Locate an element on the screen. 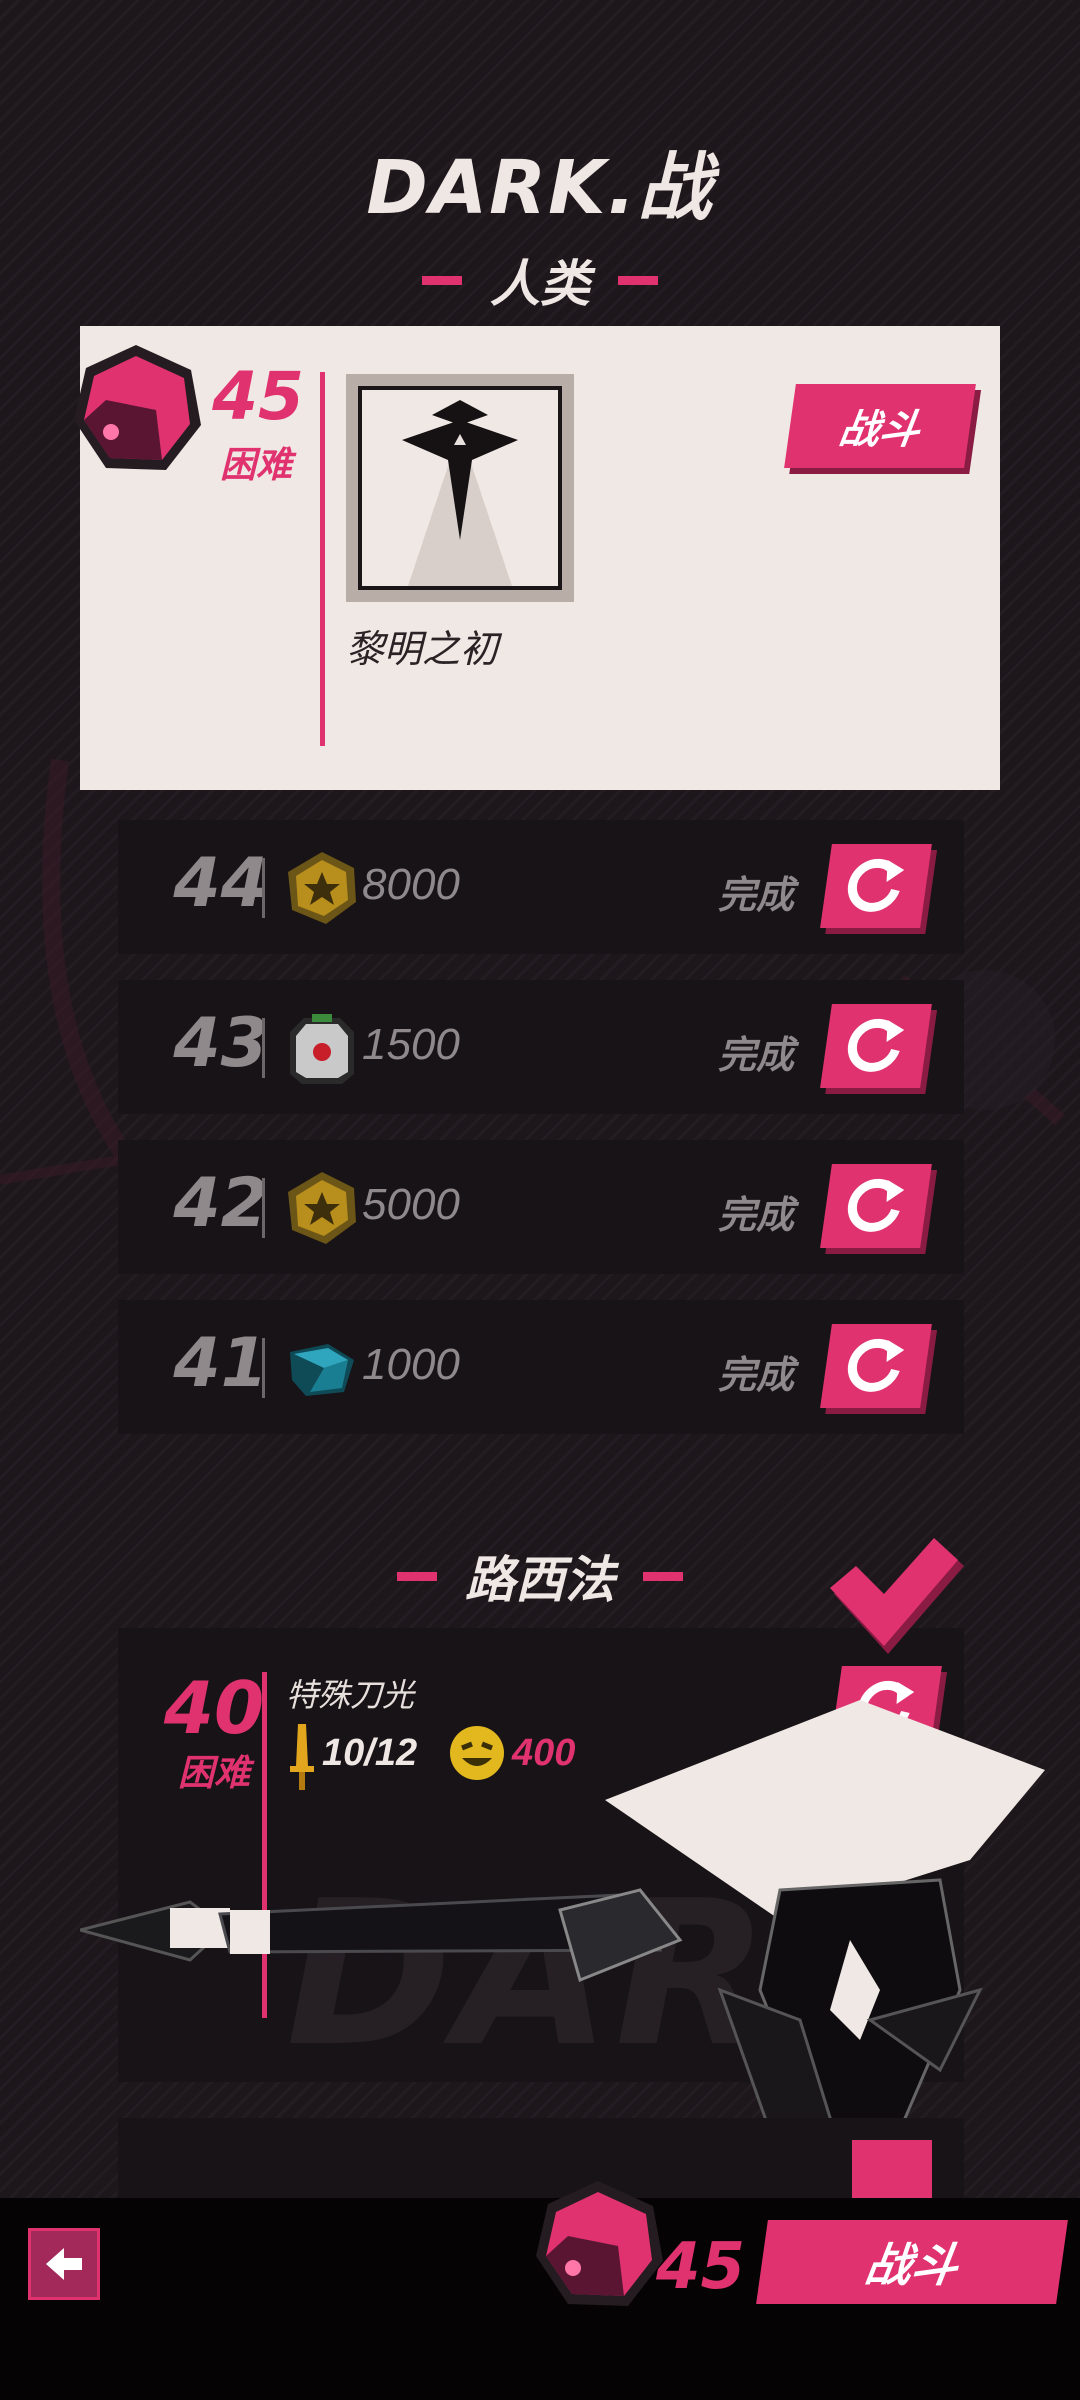 This screenshot has width=1080, height=2400. reward-frame is located at coordinates (460, 488).